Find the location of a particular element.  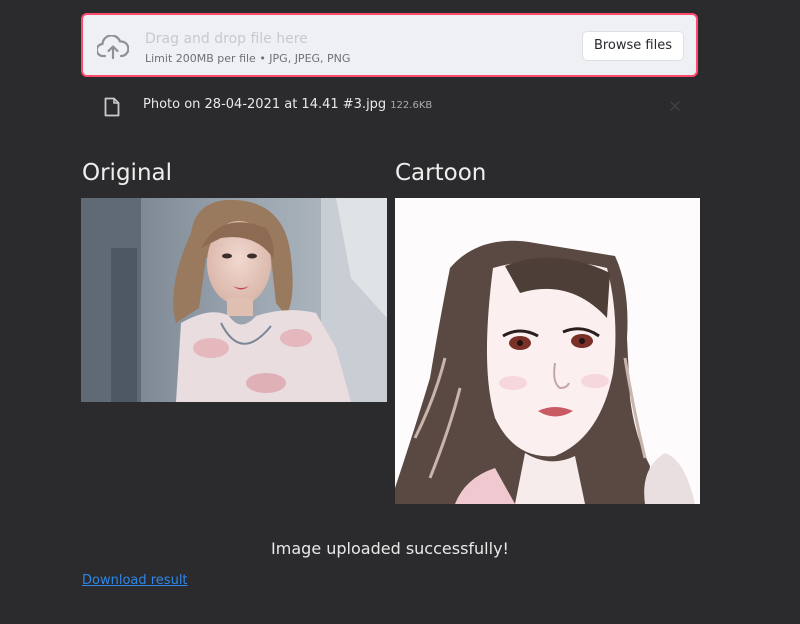

cartoon-heading: Cartoon is located at coordinates (441, 173).